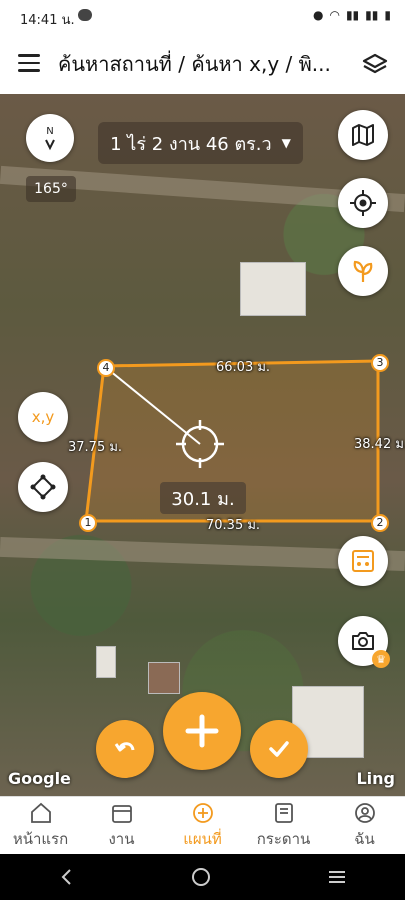  I want to click on plant-button, so click(363, 271).